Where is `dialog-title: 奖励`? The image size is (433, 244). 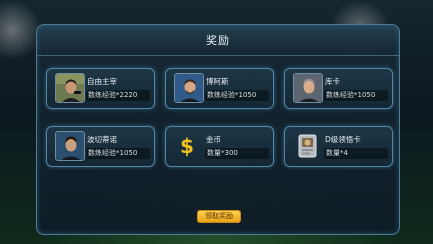
dialog-title: 奖励 is located at coordinates (218, 40).